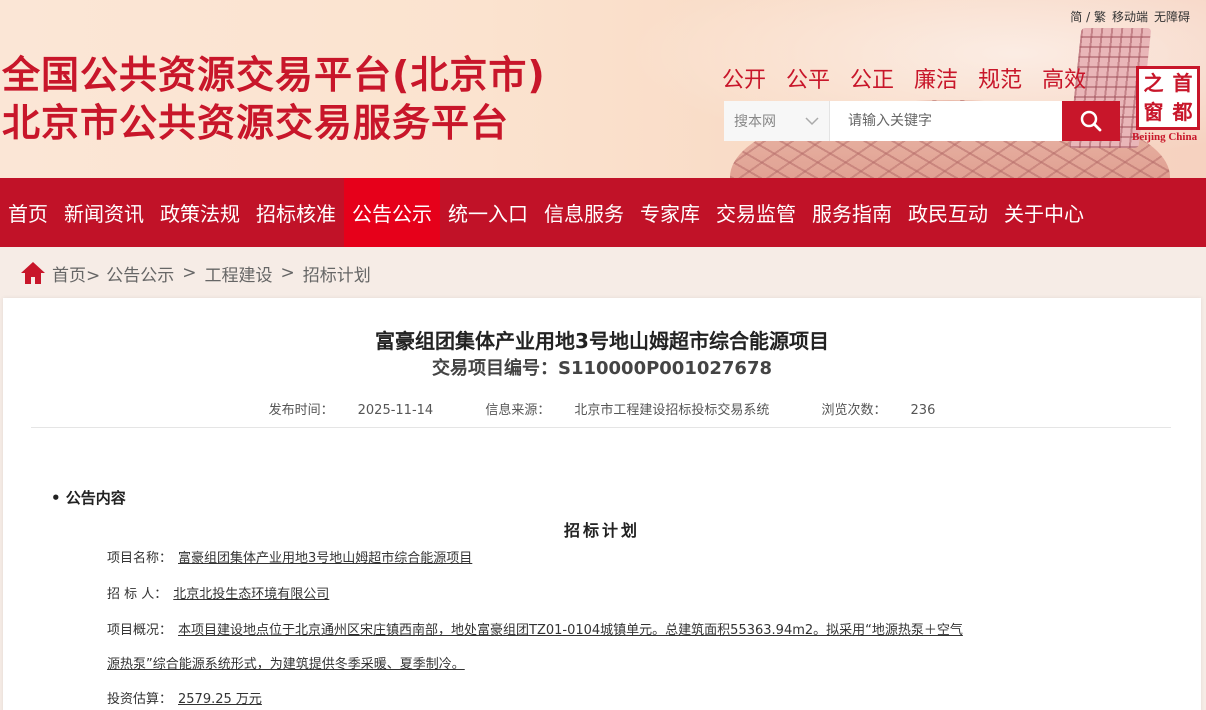  I want to click on nav-item-news: 新闻资讯, so click(104, 212).